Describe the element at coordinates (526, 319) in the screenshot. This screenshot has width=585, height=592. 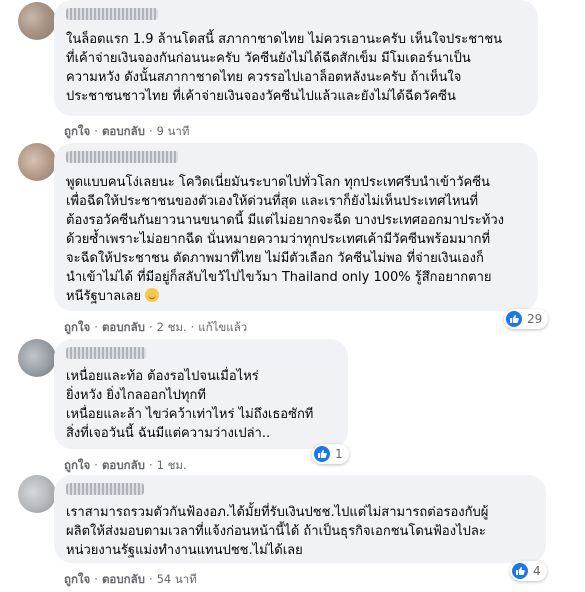
I see `reaction-summary: 29` at that location.